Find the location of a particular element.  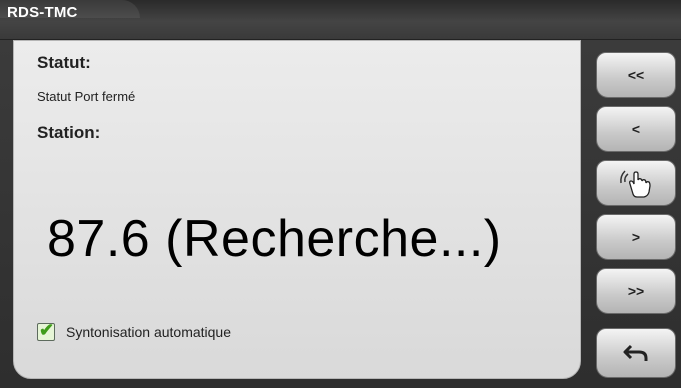

station-label: Station: is located at coordinates (69, 132).